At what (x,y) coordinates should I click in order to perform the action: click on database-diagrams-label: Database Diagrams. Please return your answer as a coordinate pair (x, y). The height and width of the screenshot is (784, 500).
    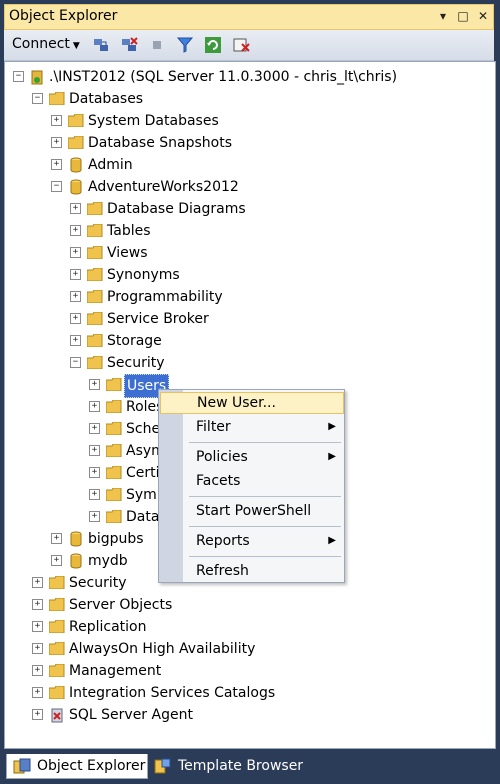
    Looking at the image, I should click on (176, 209).